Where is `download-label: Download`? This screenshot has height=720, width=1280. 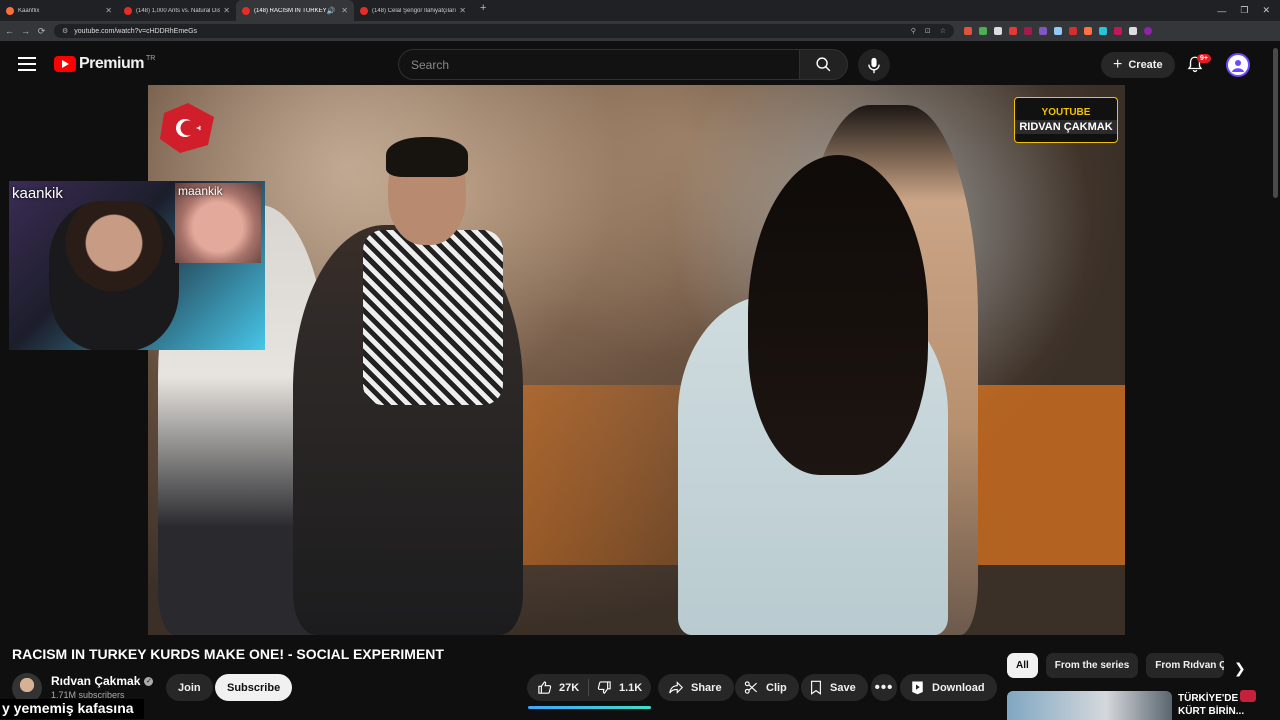
download-label: Download is located at coordinates (958, 687).